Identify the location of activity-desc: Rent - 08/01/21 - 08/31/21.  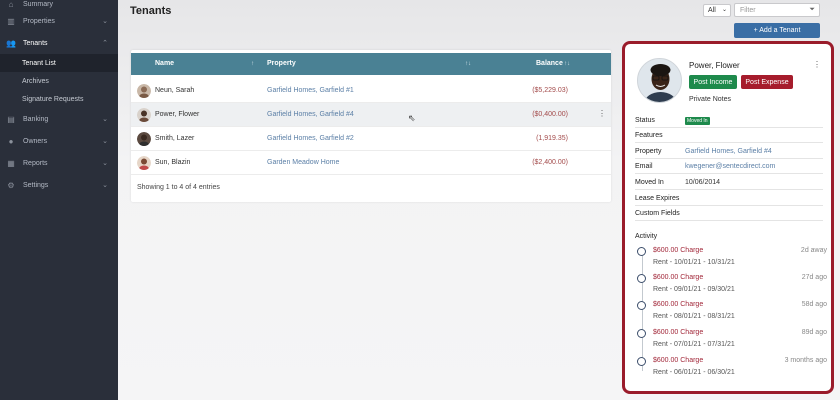
(694, 316).